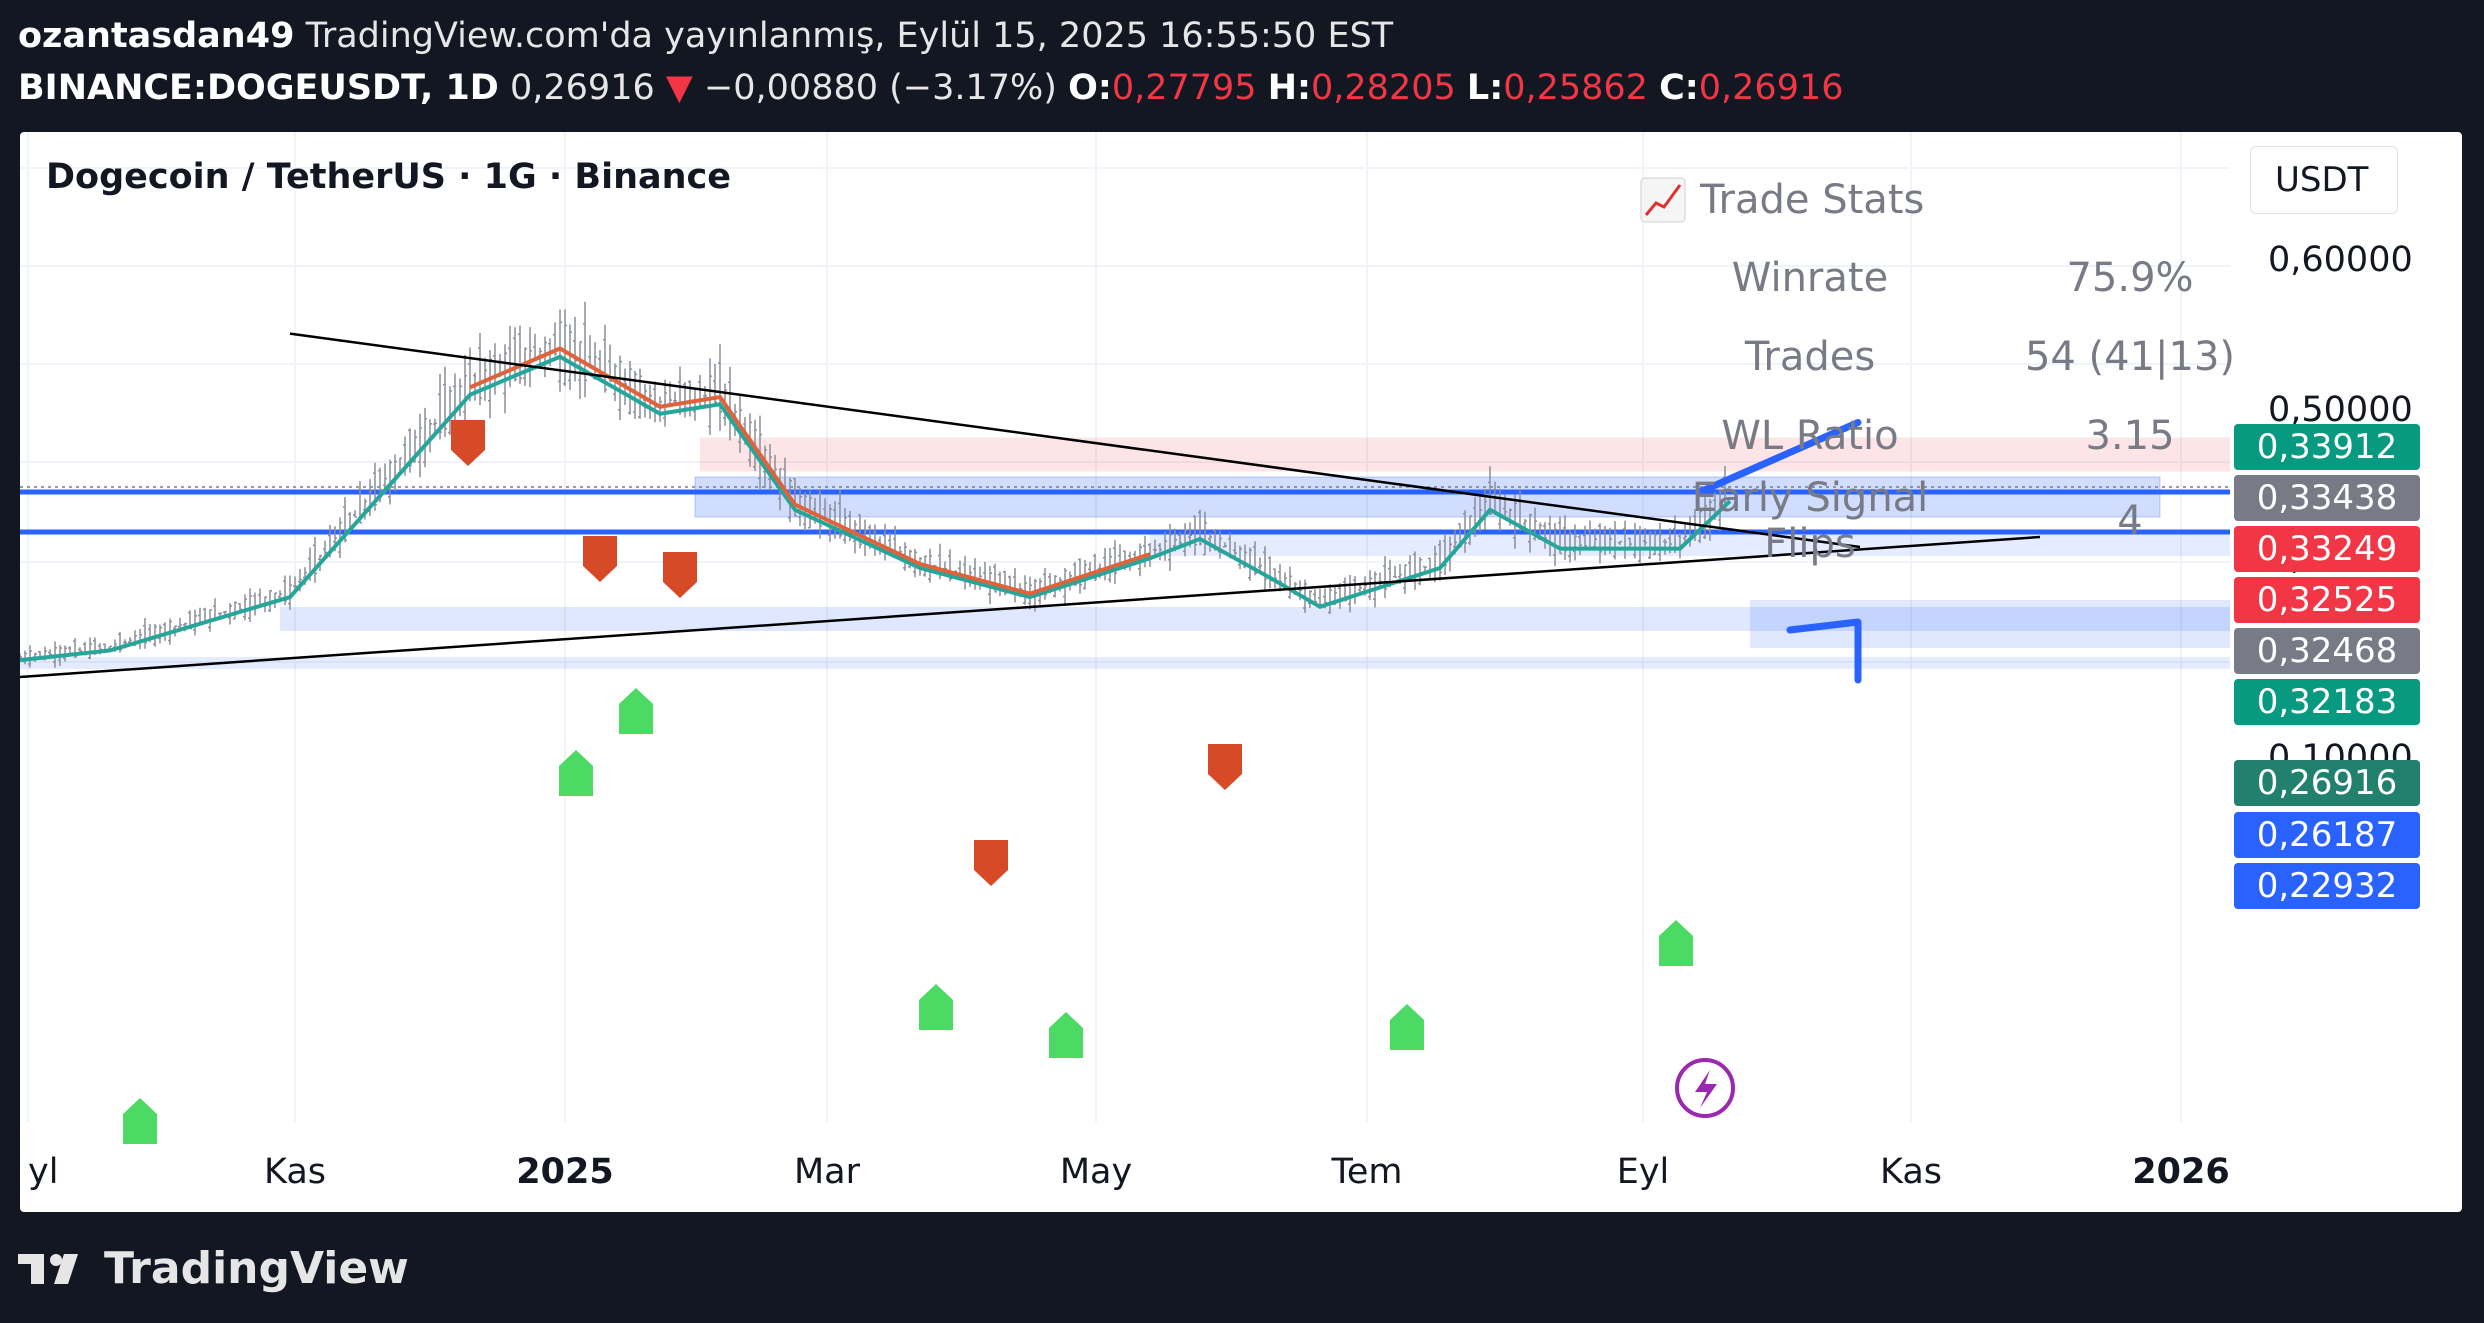  I want to click on x-tick-label: 2025, so click(565, 1172).